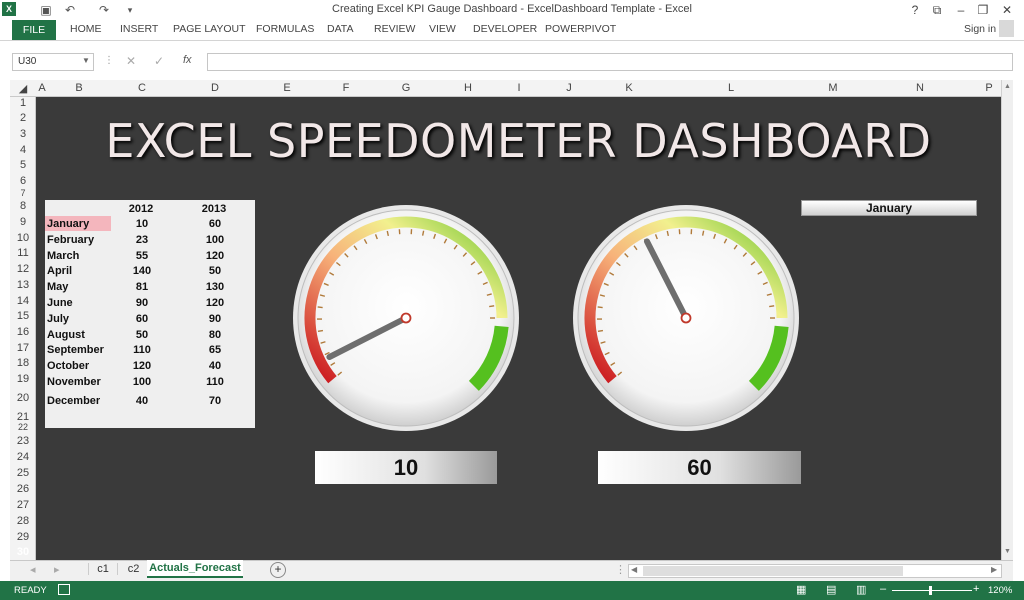 The image size is (1024, 600). I want to click on insert-function-icon: fx, so click(187, 60).